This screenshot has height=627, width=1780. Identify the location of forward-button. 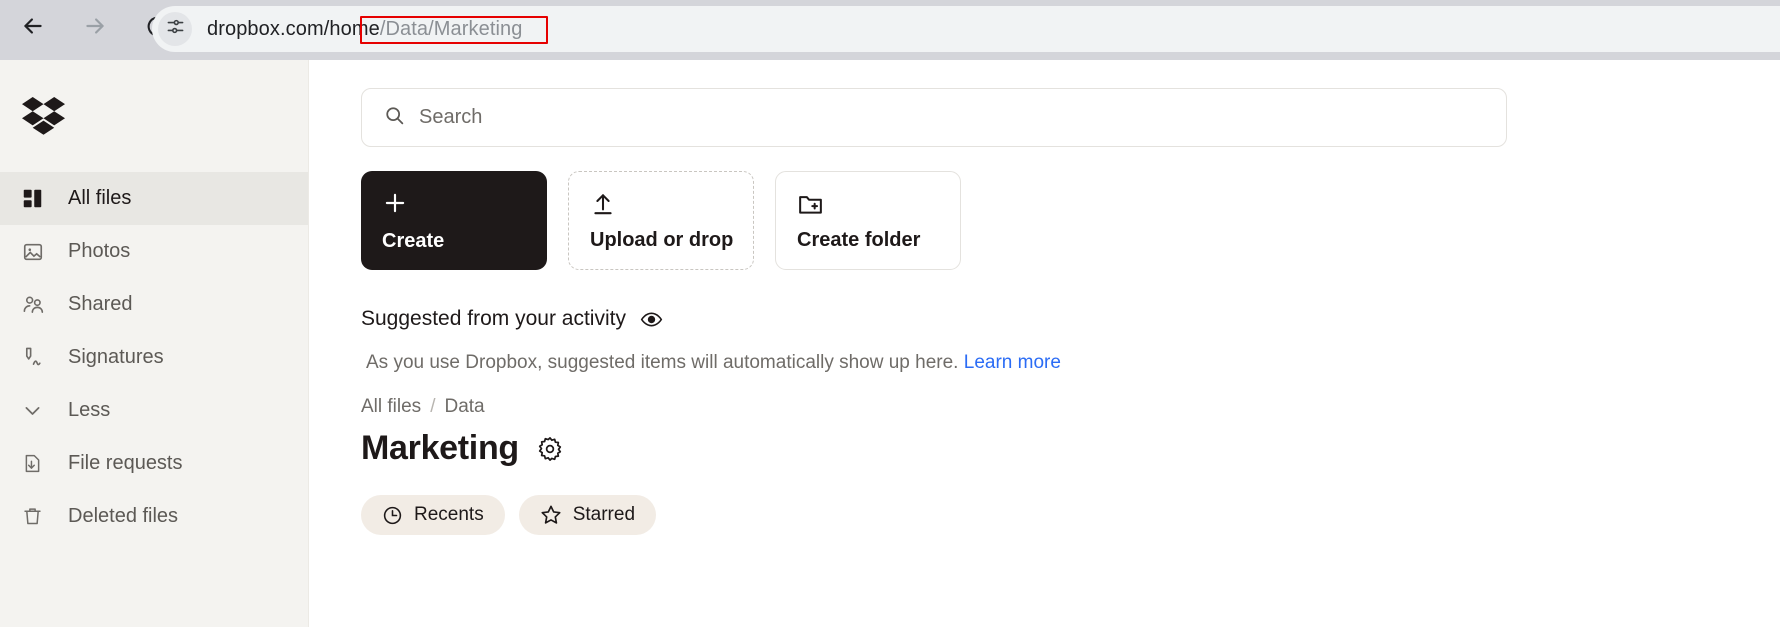
(95, 26).